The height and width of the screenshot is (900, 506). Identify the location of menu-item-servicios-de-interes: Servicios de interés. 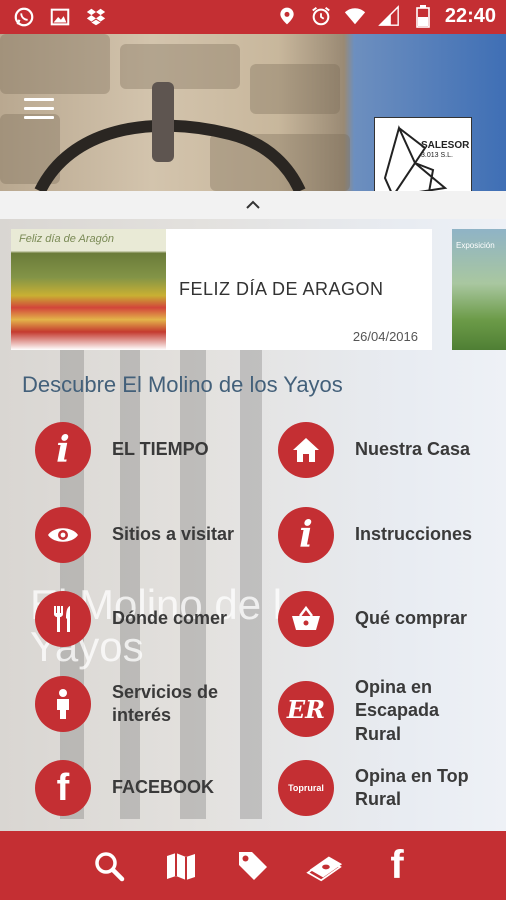
(138, 704).